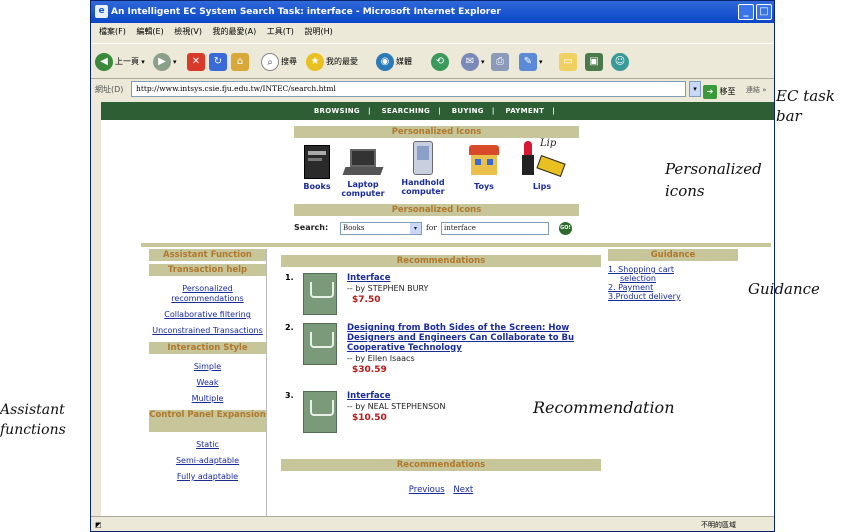 This screenshot has width=854, height=532. What do you see at coordinates (756, 90) in the screenshot?
I see `links-button: 連結 »` at bounding box center [756, 90].